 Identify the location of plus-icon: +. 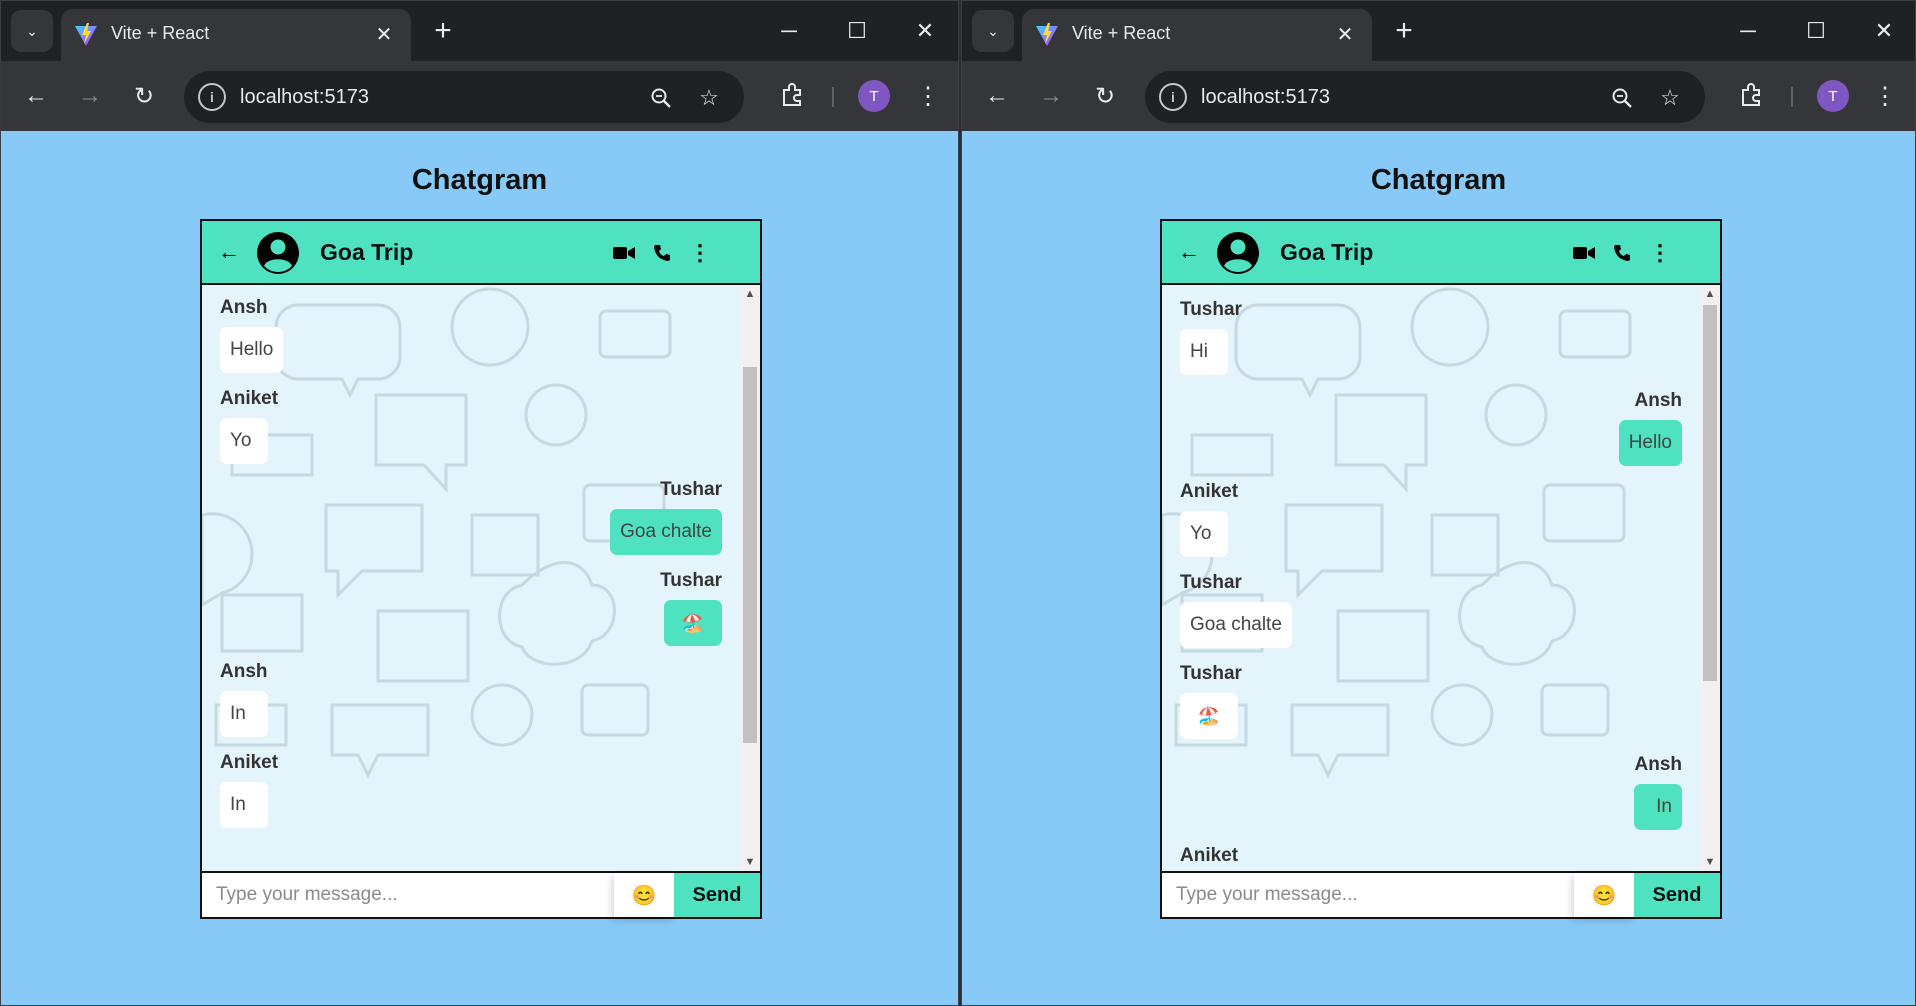
(1404, 30).